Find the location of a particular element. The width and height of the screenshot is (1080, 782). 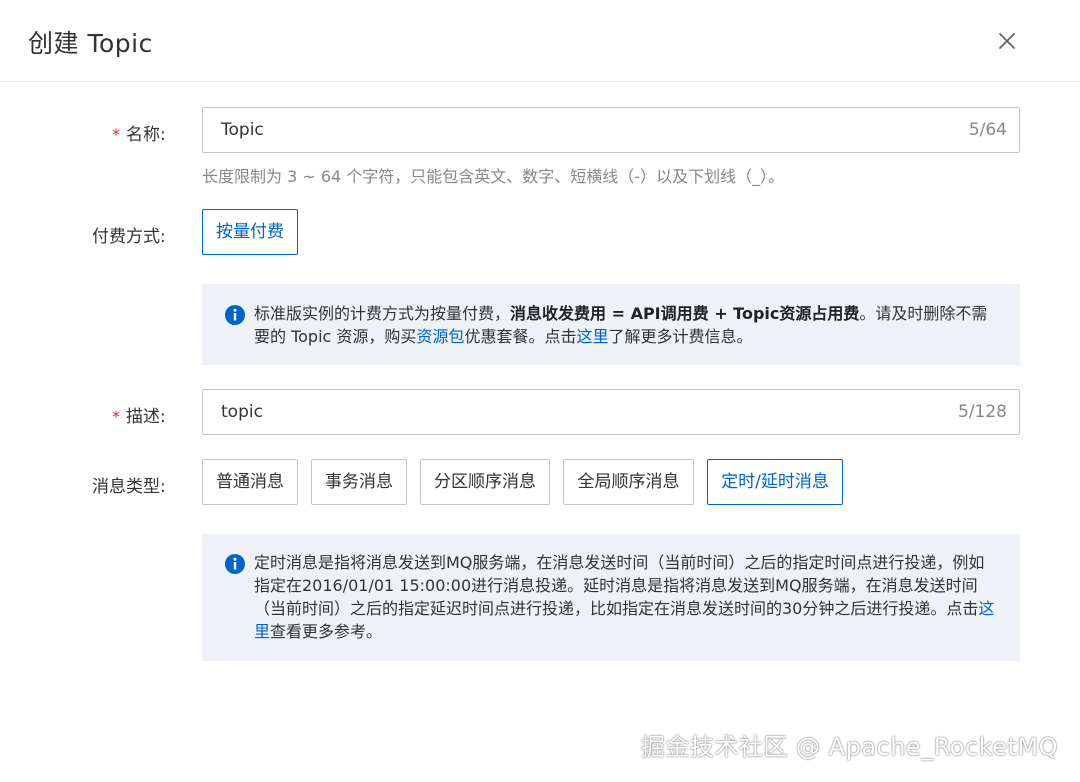

message-type-partition-order: 分区顺序消息 is located at coordinates (485, 482).